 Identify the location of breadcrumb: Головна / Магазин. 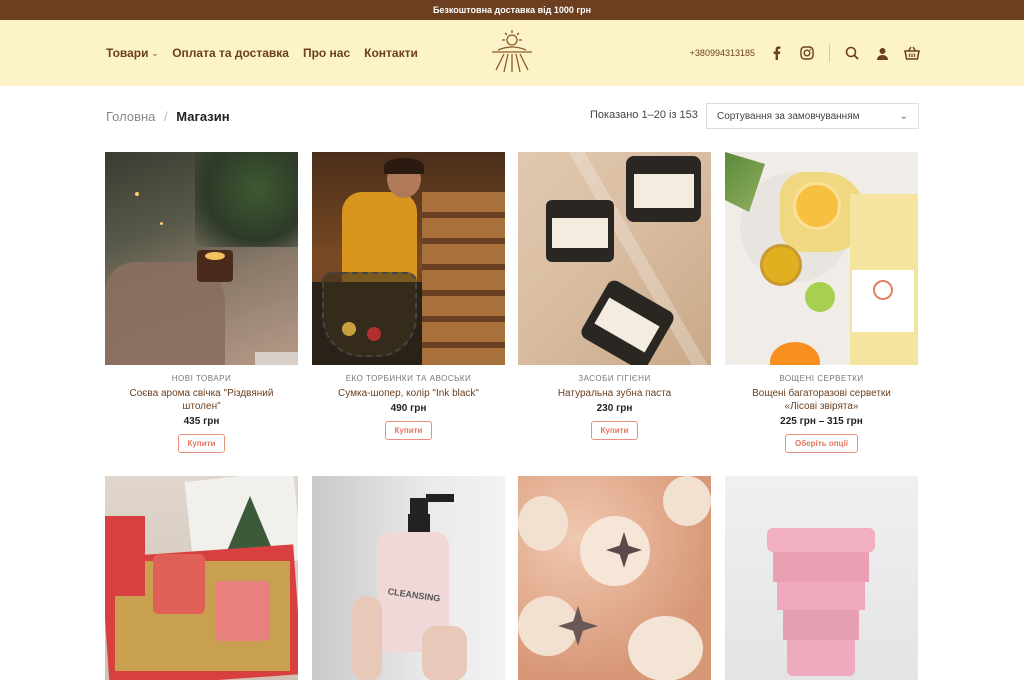
(168, 116).